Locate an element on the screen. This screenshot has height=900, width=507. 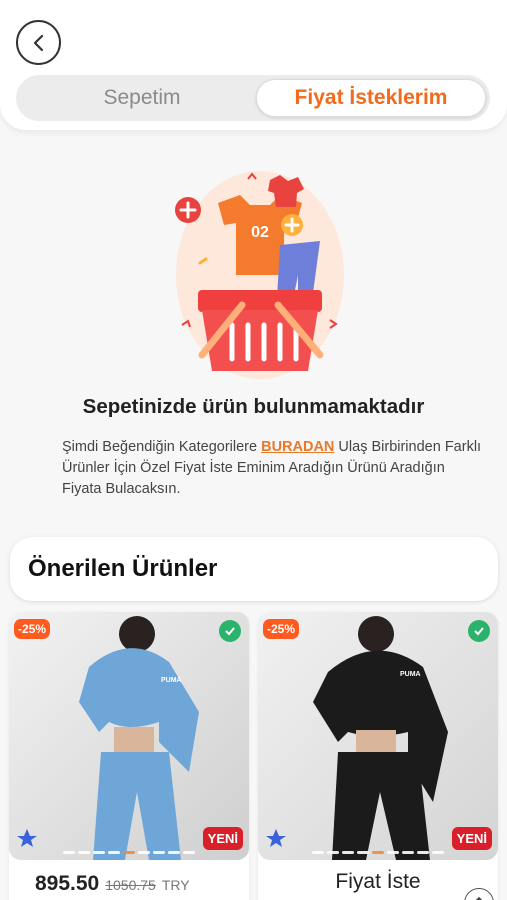
back-button is located at coordinates (38, 42).